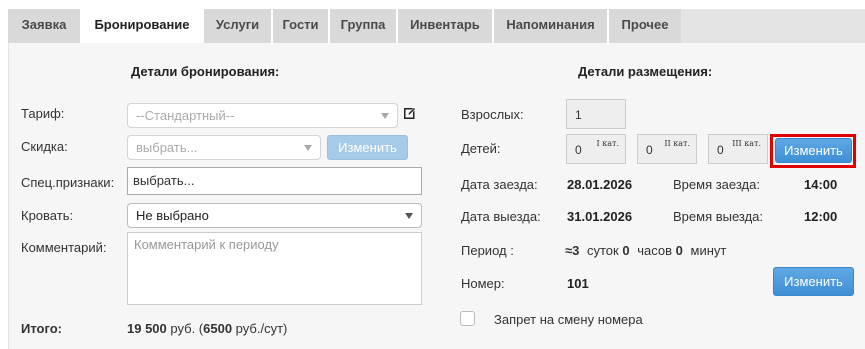  I want to click on discount-label: Скидка:, so click(44, 146).